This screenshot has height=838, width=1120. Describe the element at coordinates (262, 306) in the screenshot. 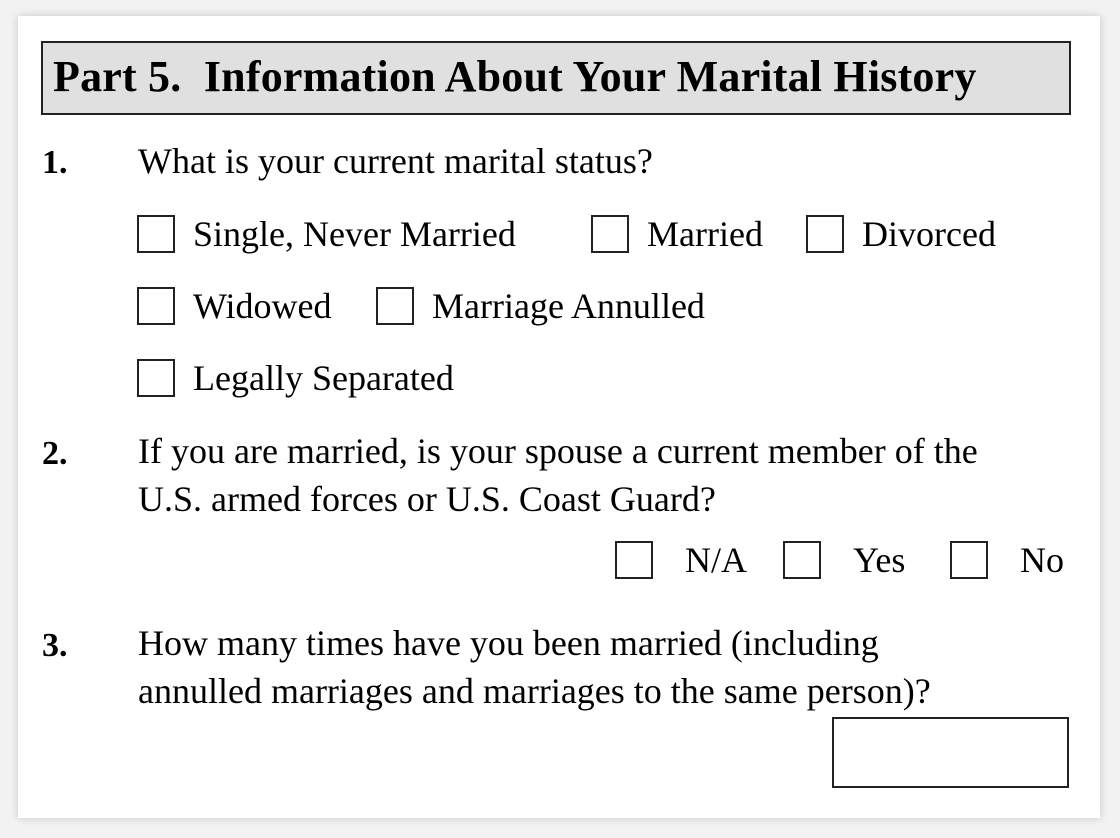

I see `option-label: Widowed` at that location.